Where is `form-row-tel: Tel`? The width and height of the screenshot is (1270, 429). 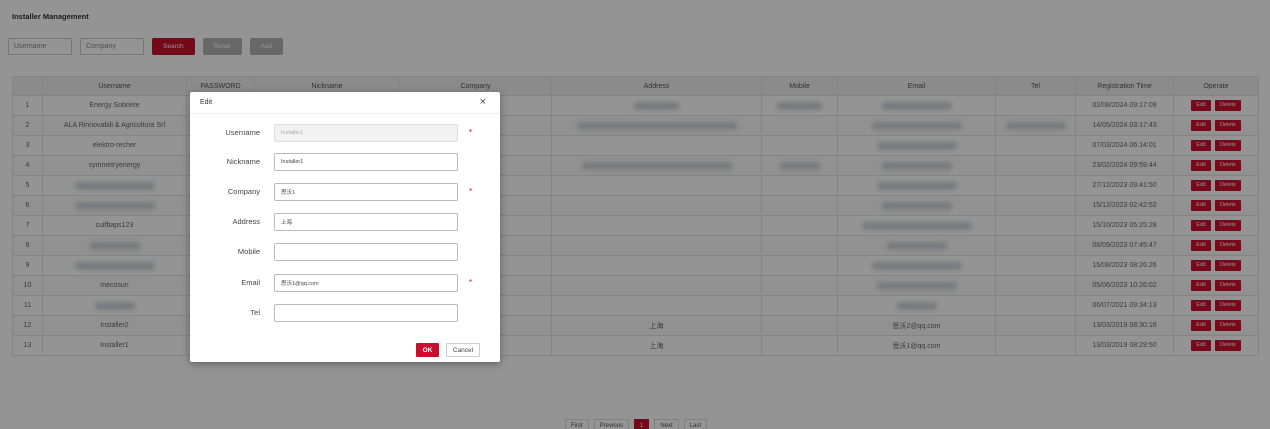 form-row-tel: Tel is located at coordinates (345, 313).